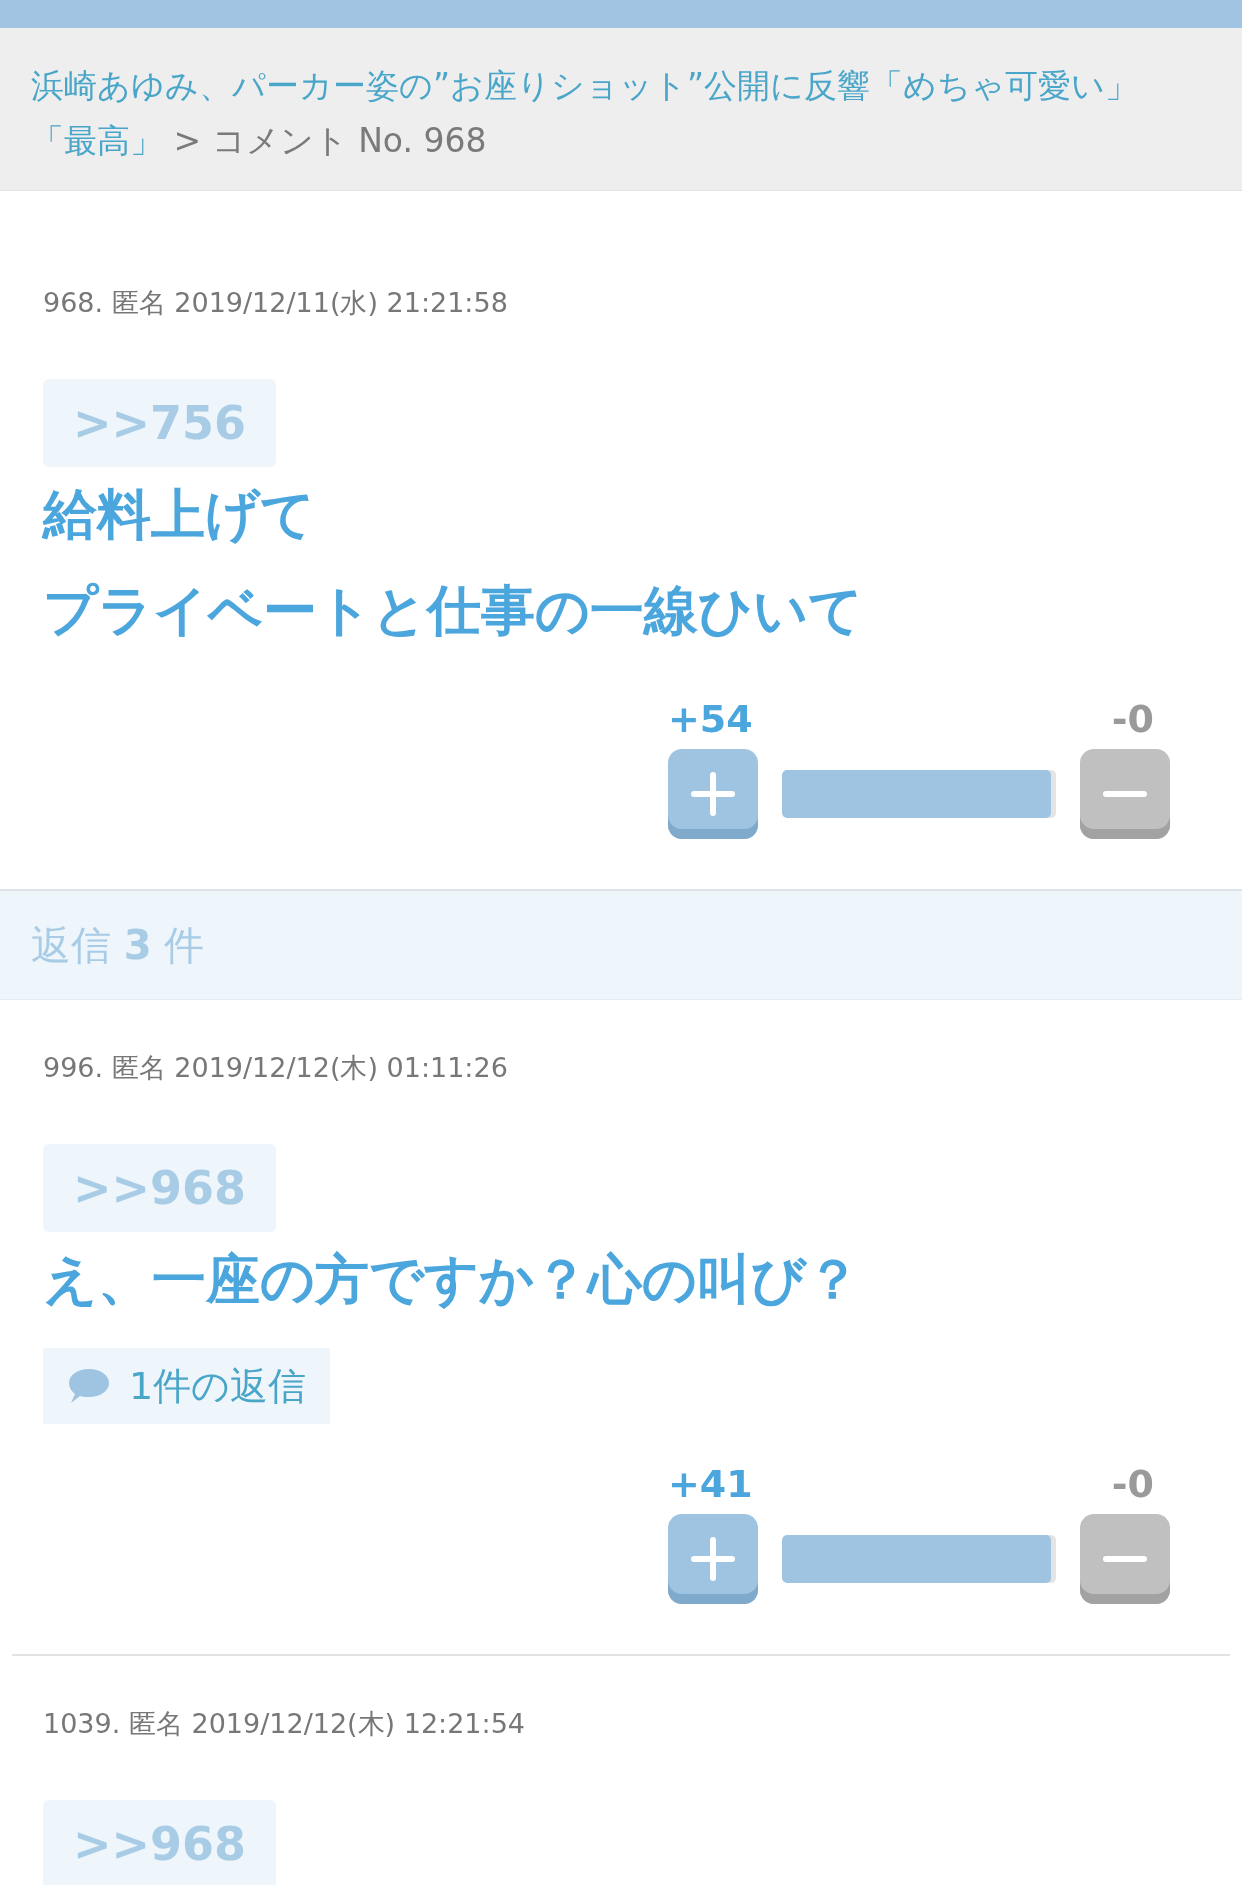  I want to click on comment-meta: 996. 匿名 2019/12/12(木) 01:11:26, so click(276, 1067).